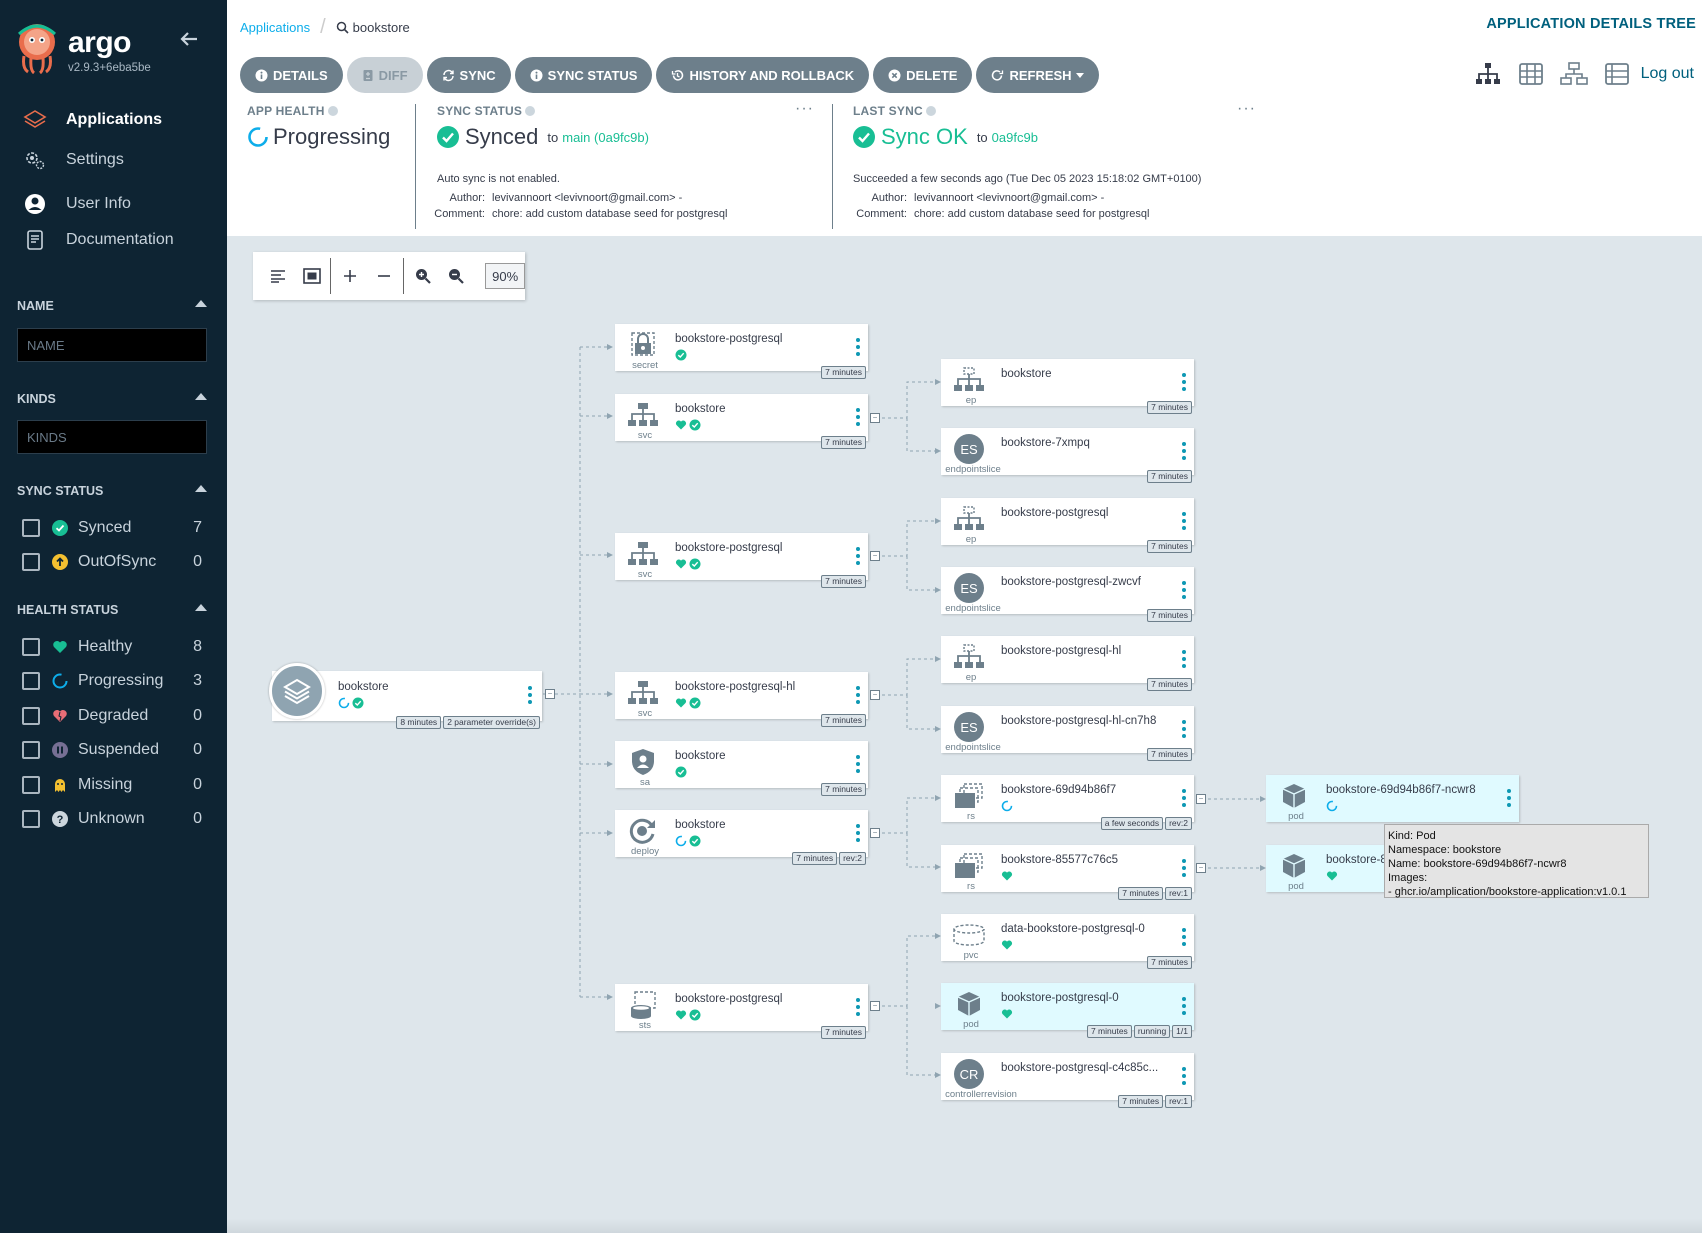  What do you see at coordinates (112, 647) in the screenshot?
I see `filter-healthy: Healthy 8` at bounding box center [112, 647].